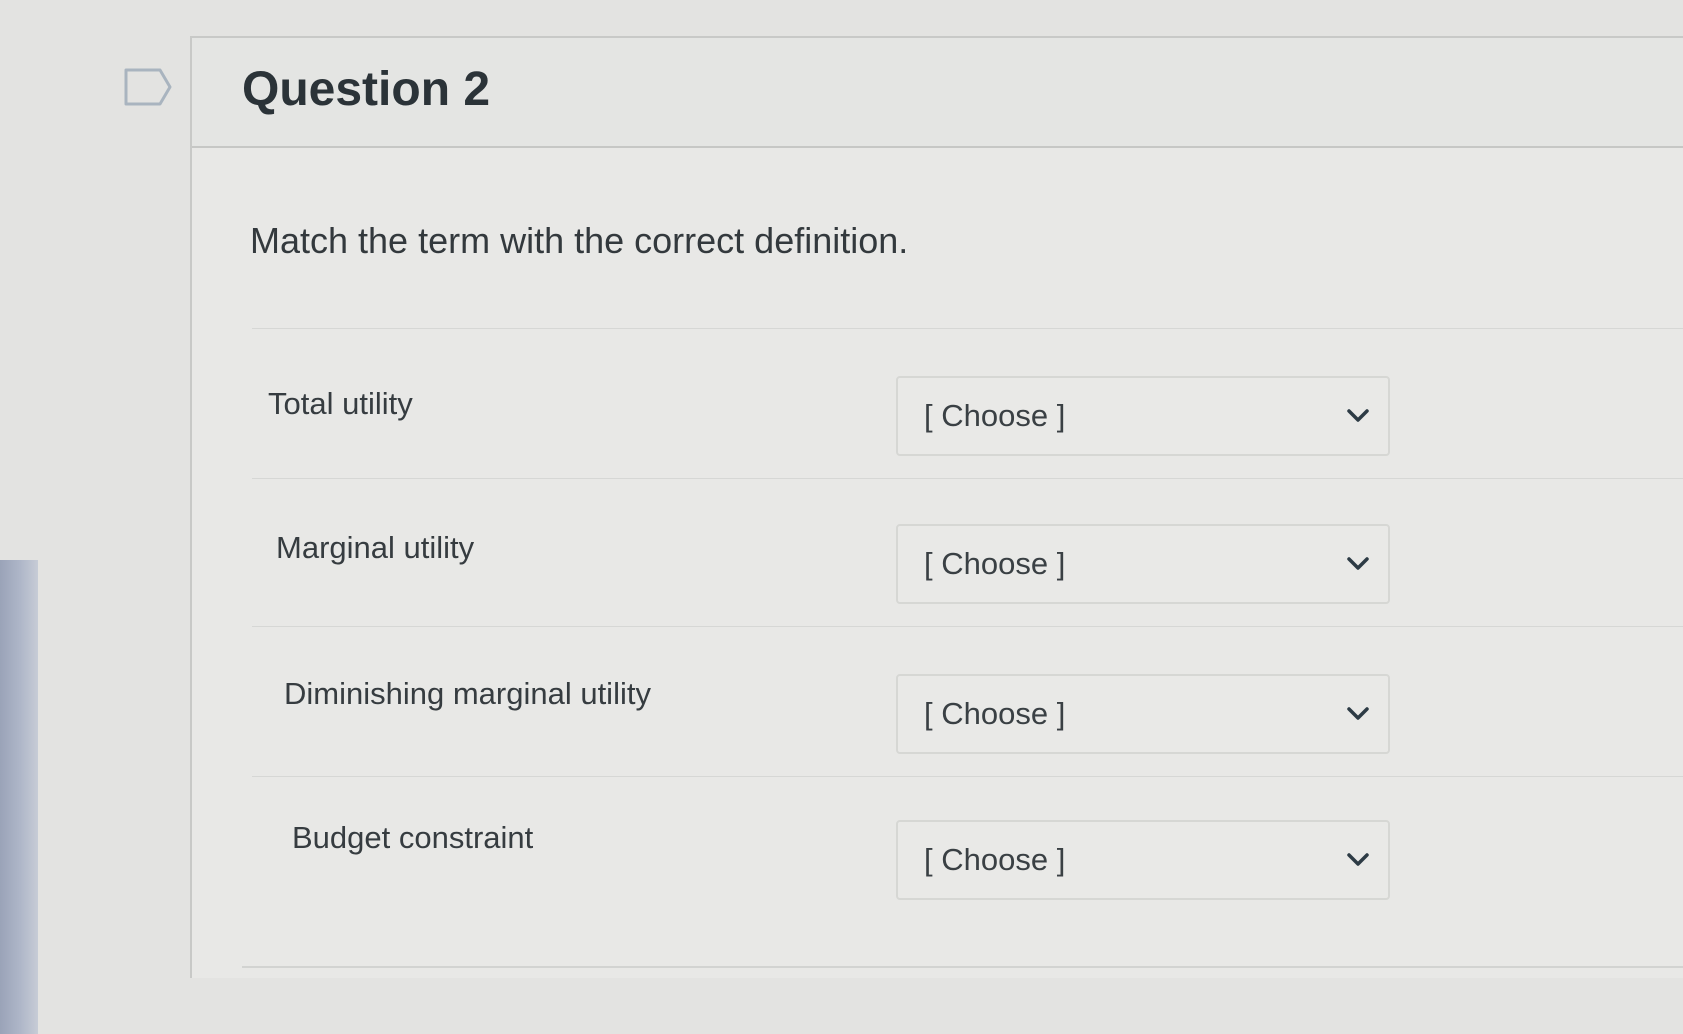 The height and width of the screenshot is (1034, 1683). I want to click on question-title: Question 2, so click(366, 89).